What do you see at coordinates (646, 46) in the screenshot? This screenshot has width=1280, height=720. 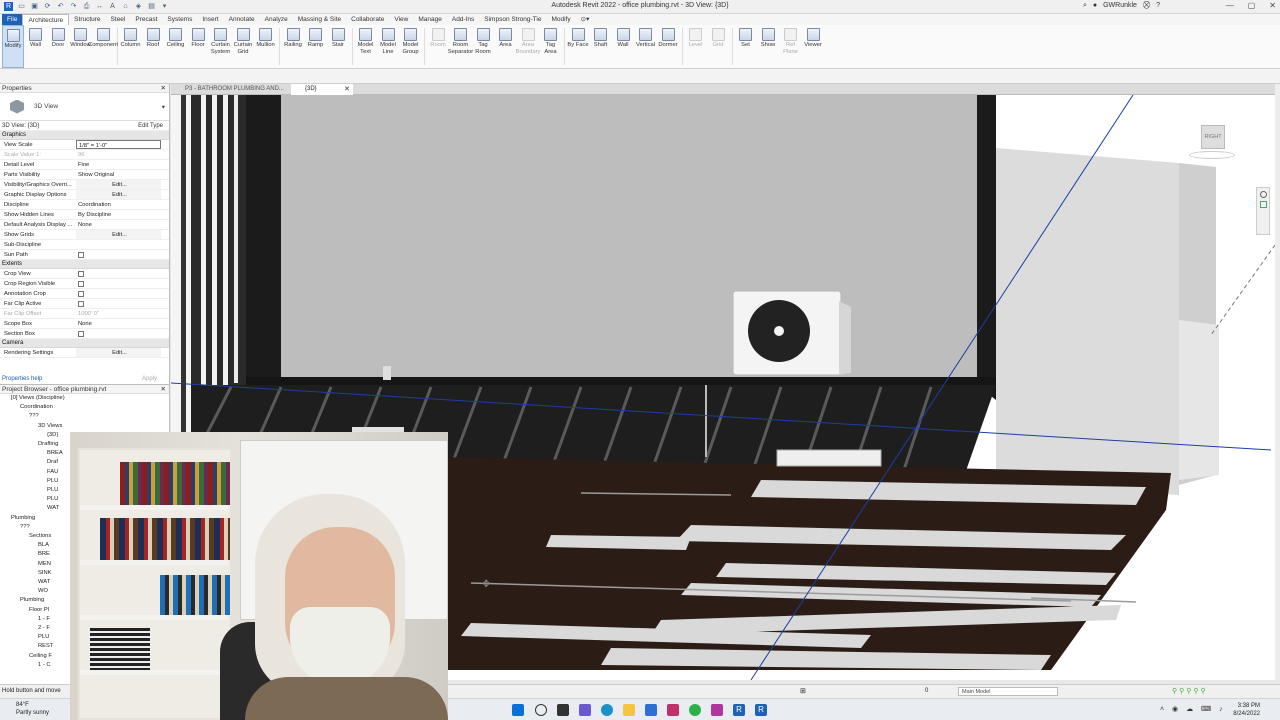 I see `tool-vertical: Vertical` at bounding box center [646, 46].